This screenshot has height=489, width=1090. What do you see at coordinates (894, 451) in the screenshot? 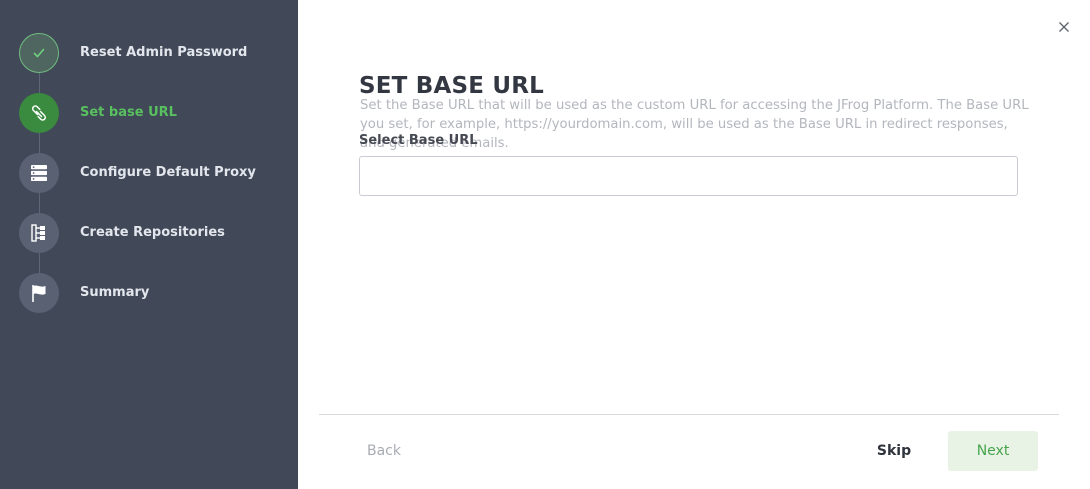
I see `skip-button: Skip` at bounding box center [894, 451].